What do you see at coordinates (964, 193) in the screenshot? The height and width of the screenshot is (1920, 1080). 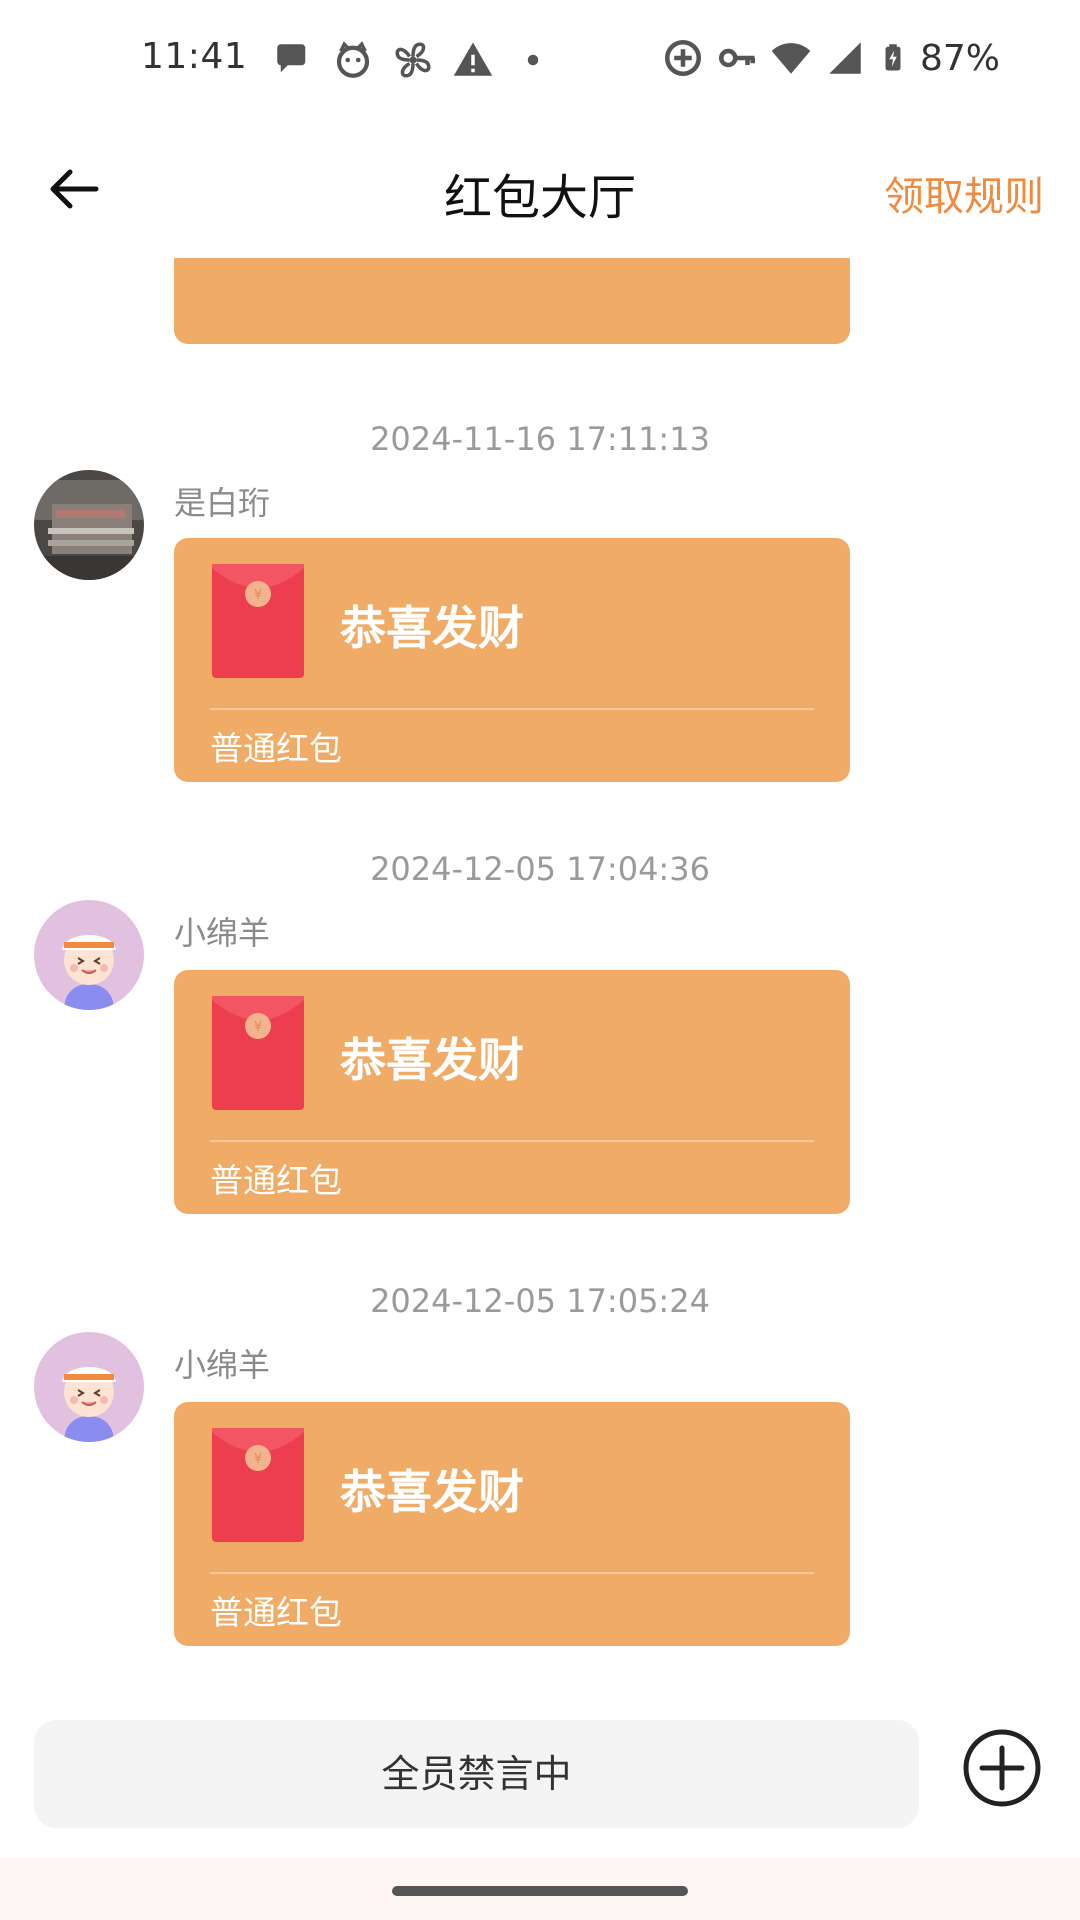 I see `rules-link: 领取规则` at bounding box center [964, 193].